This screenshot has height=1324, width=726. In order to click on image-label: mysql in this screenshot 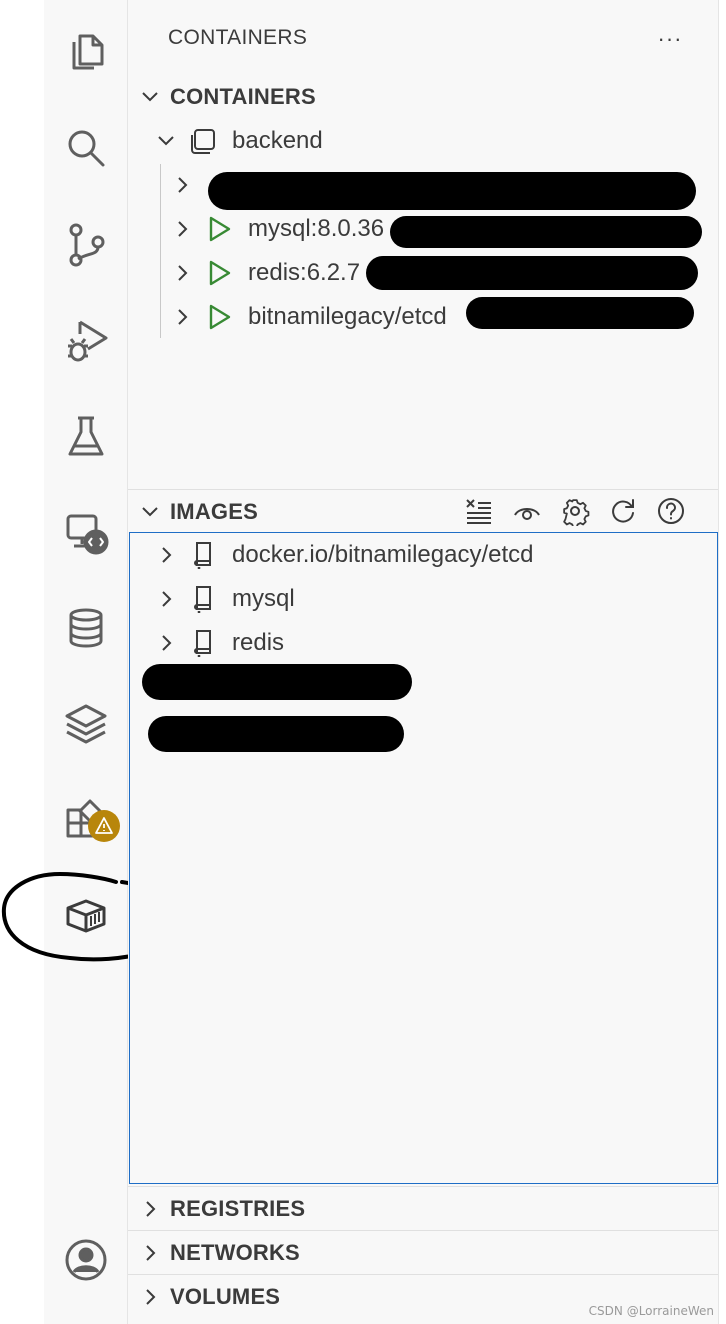, I will do `click(263, 598)`.